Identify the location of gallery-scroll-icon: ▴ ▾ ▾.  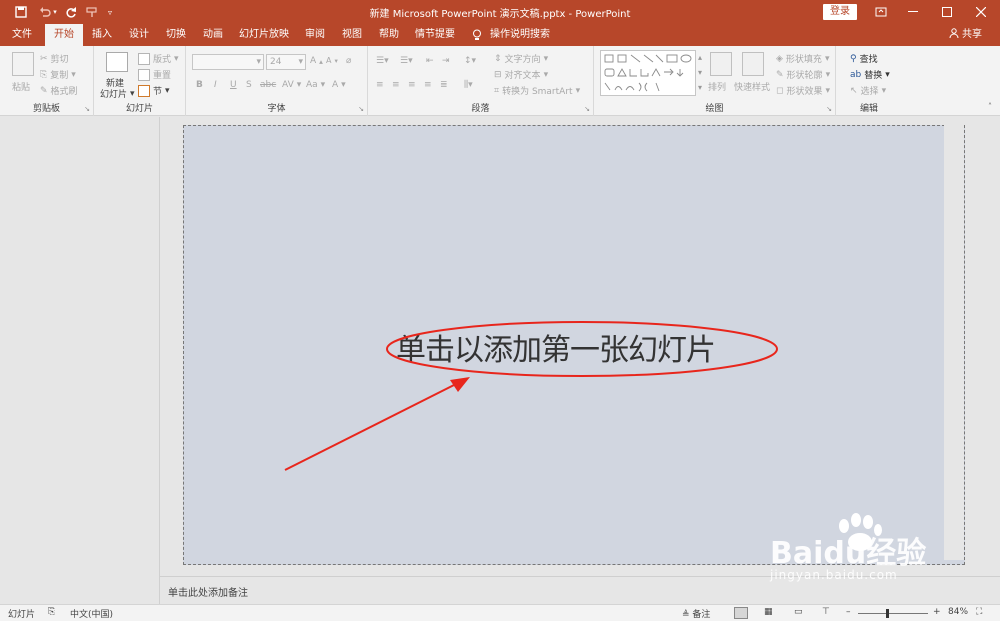
(700, 72).